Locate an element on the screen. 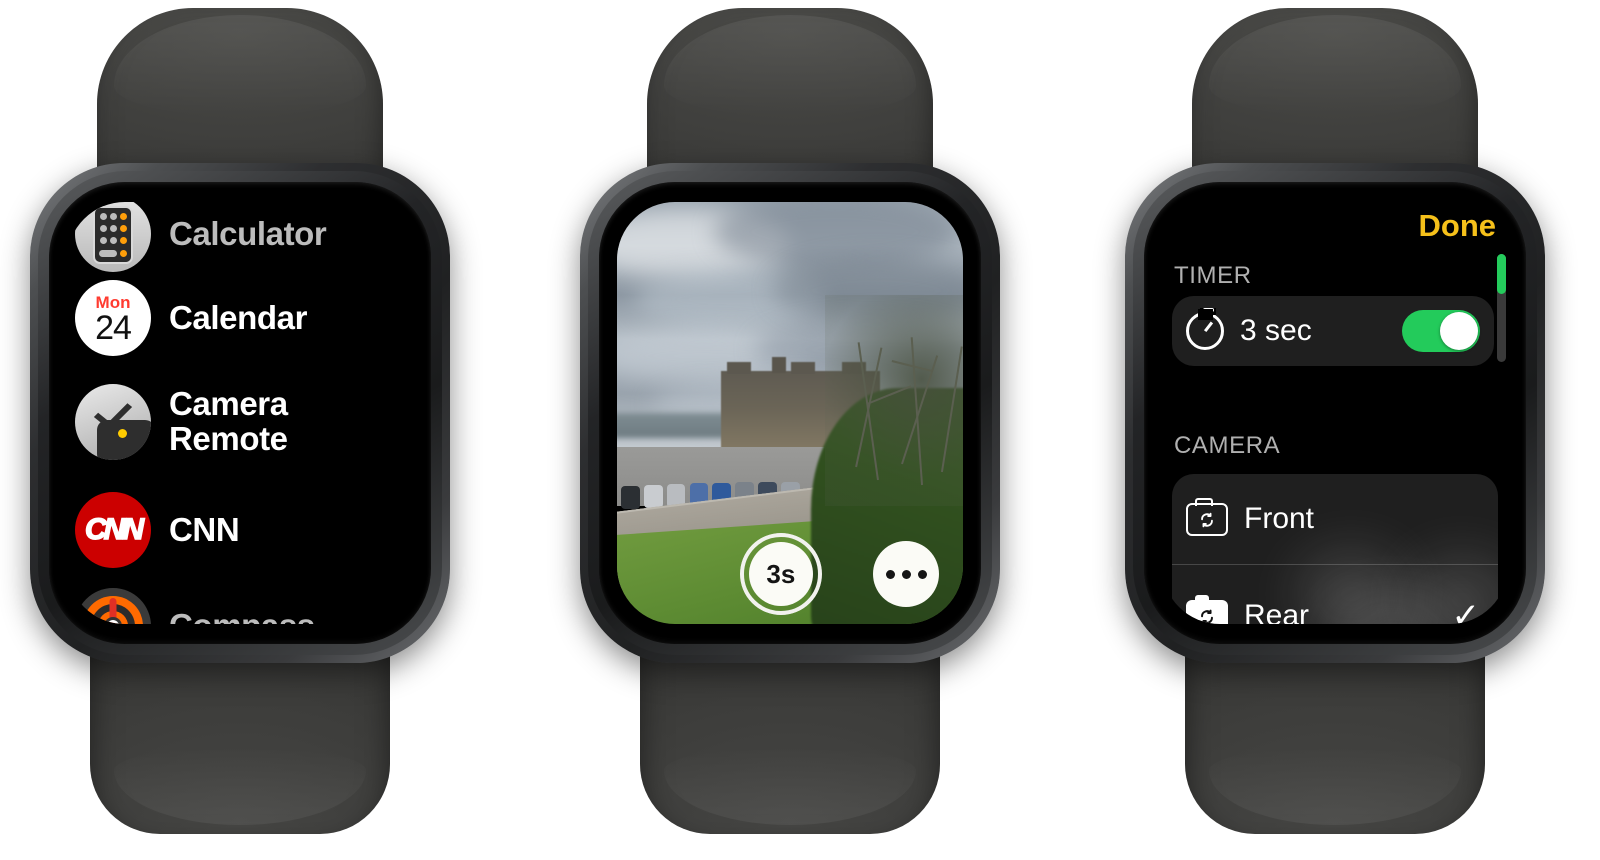 This screenshot has height=860, width=1600. list-item: Compass is located at coordinates (240, 606).